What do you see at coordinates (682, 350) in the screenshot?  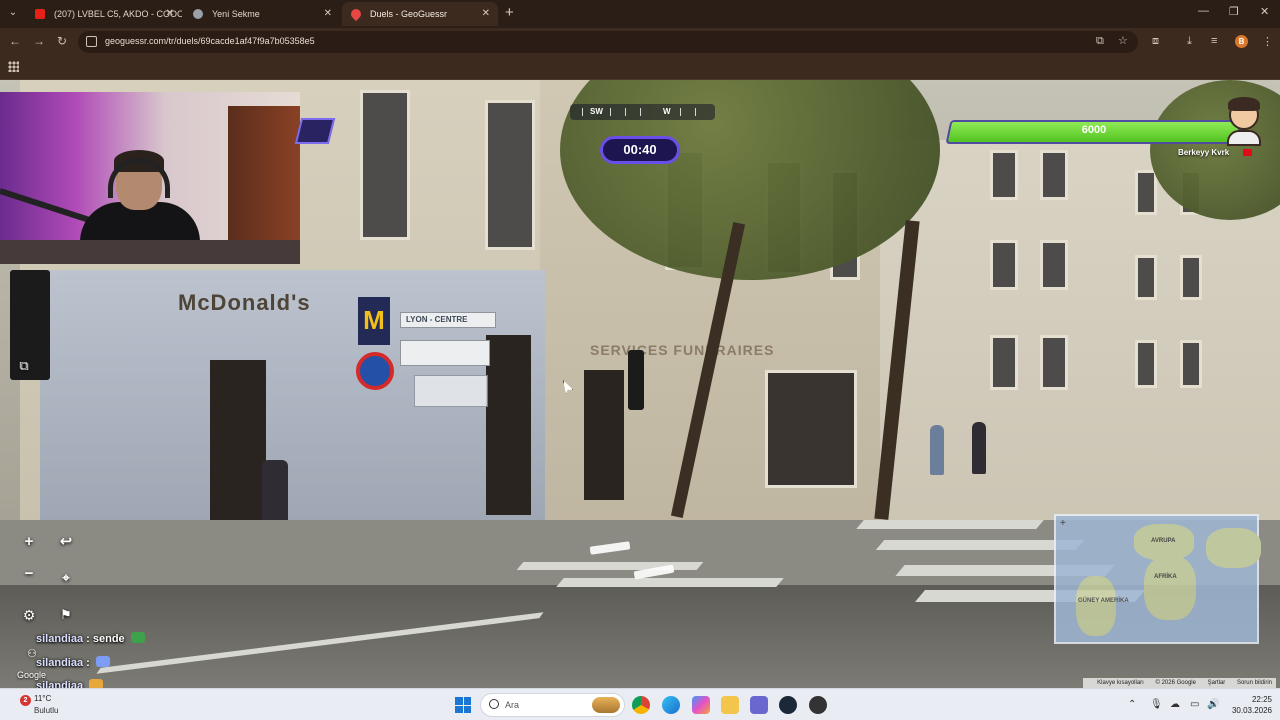 I see `shop-sign: SERVICES FUNERAIRES` at bounding box center [682, 350].